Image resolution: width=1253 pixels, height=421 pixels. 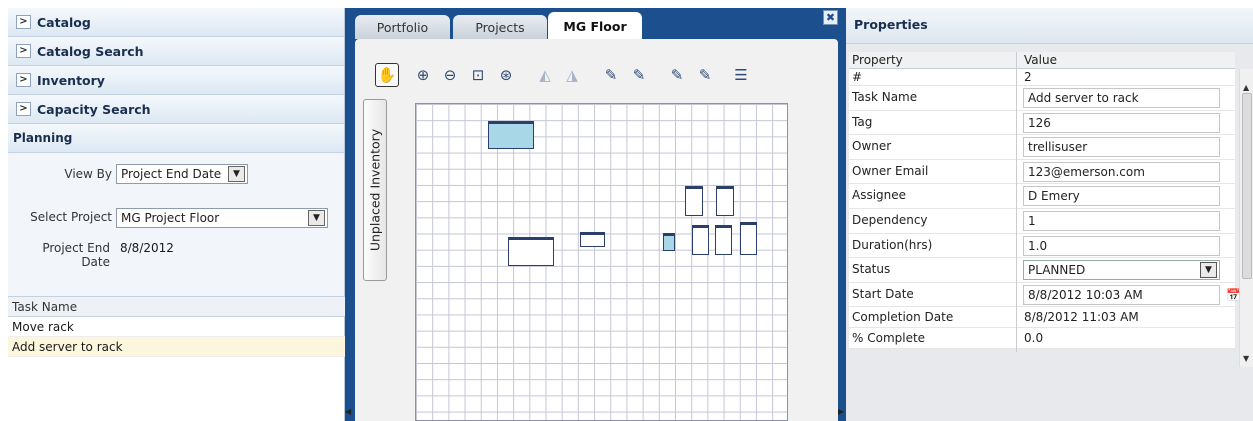 I want to click on edit-note-2-icon: ✎, so click(x=639, y=75).